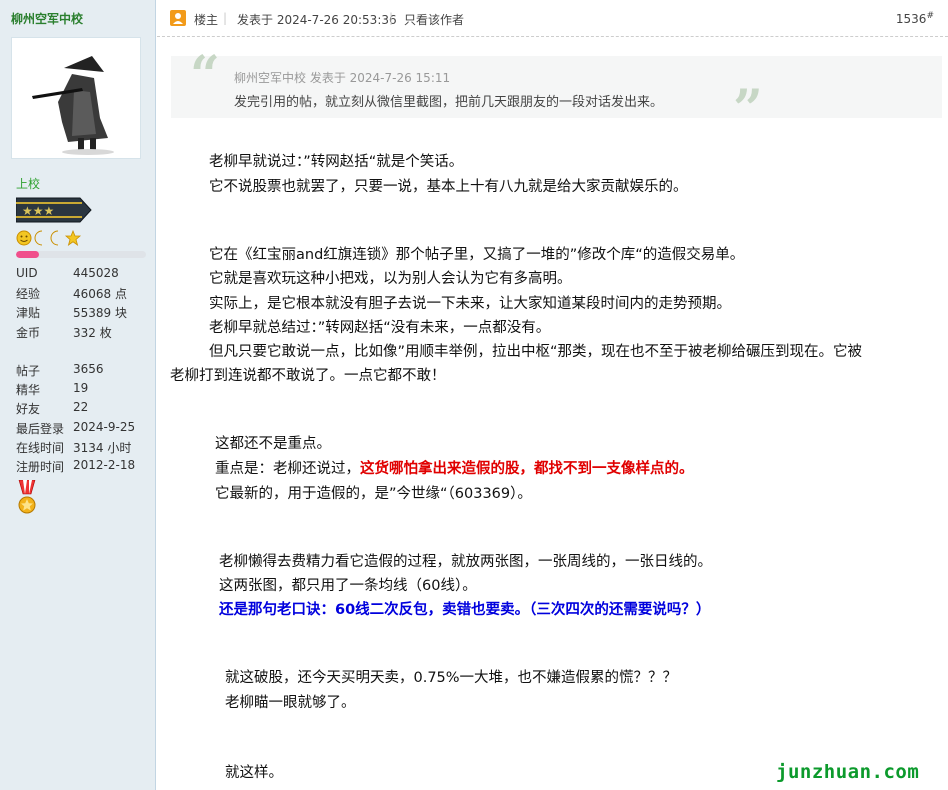  I want to click on stat-value: 19, so click(80, 388).